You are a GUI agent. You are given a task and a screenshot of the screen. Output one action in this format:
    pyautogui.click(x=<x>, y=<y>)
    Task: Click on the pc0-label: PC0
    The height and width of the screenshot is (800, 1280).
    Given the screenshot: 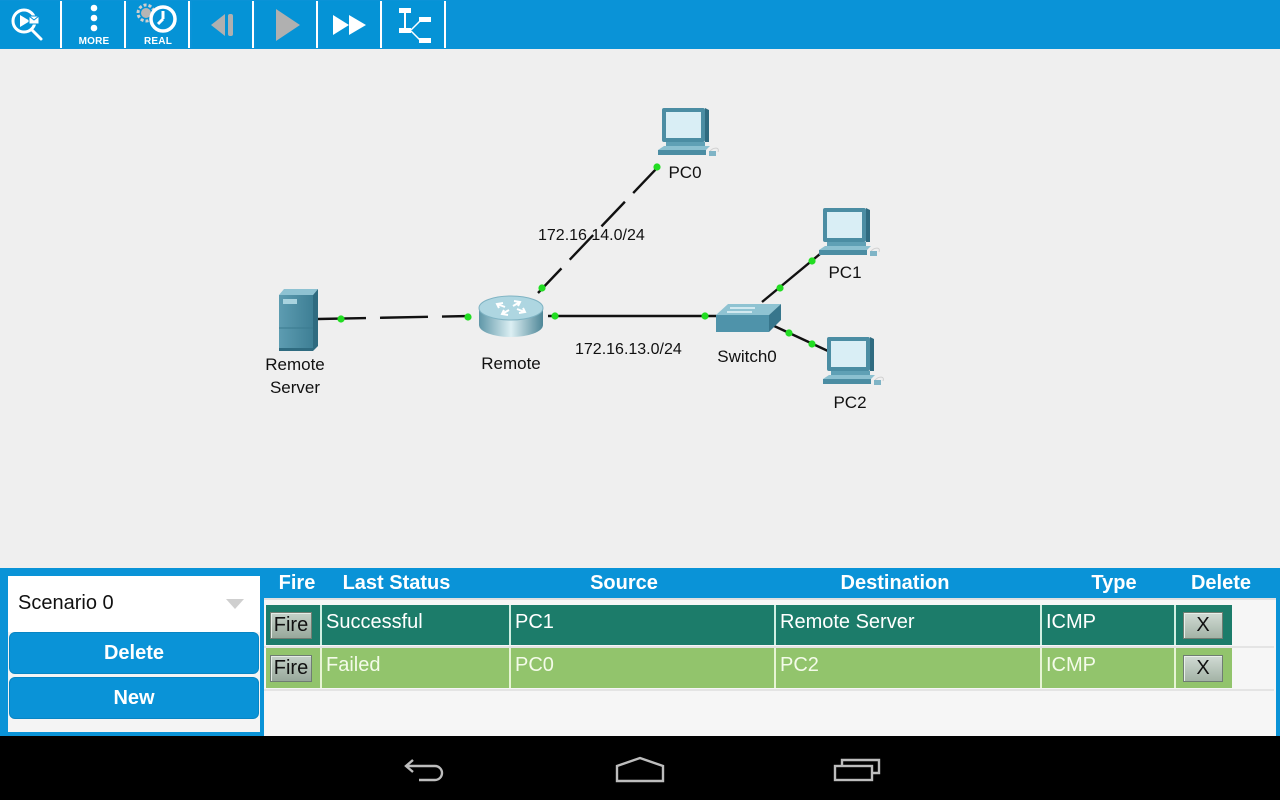 What is the action you would take?
    pyautogui.click(x=685, y=172)
    